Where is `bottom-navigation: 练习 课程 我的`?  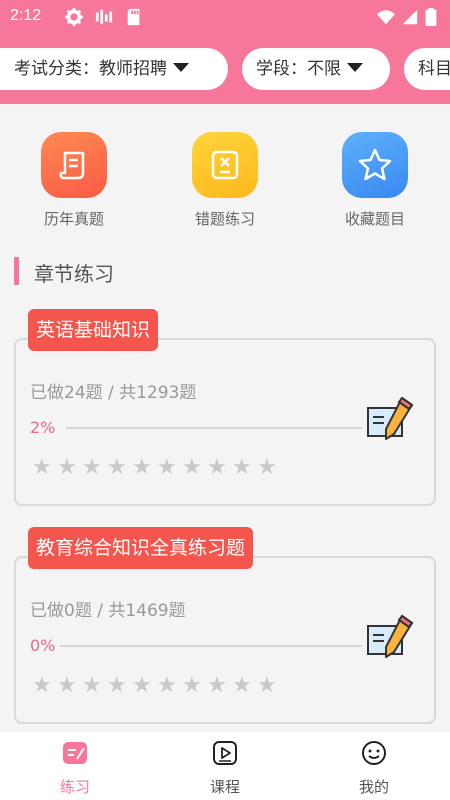
bottom-navigation: 练习 课程 我的 is located at coordinates (225, 766).